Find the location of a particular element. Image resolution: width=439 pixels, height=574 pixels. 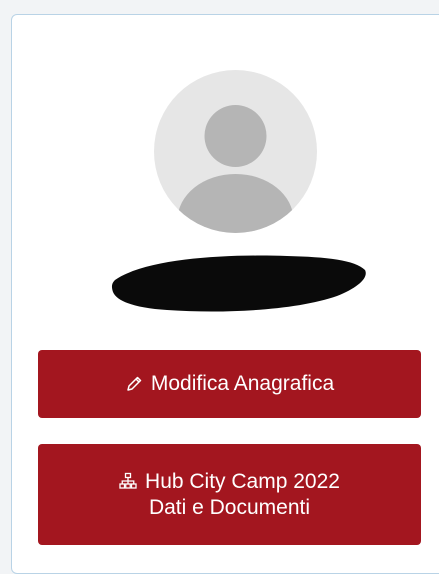

edit-profile-button: Modifica Anagrafica is located at coordinates (229, 384).